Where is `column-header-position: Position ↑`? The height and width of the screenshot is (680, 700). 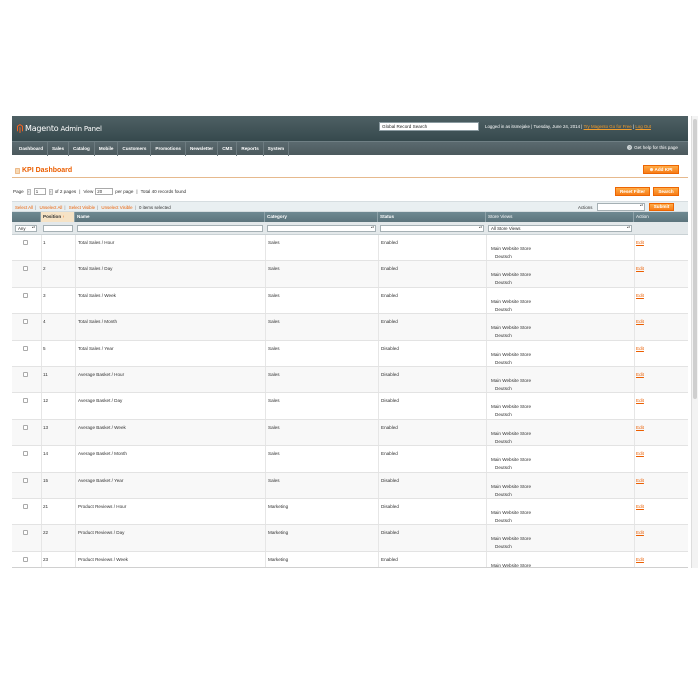
column-header-position: Position ↑ is located at coordinates (58, 217).